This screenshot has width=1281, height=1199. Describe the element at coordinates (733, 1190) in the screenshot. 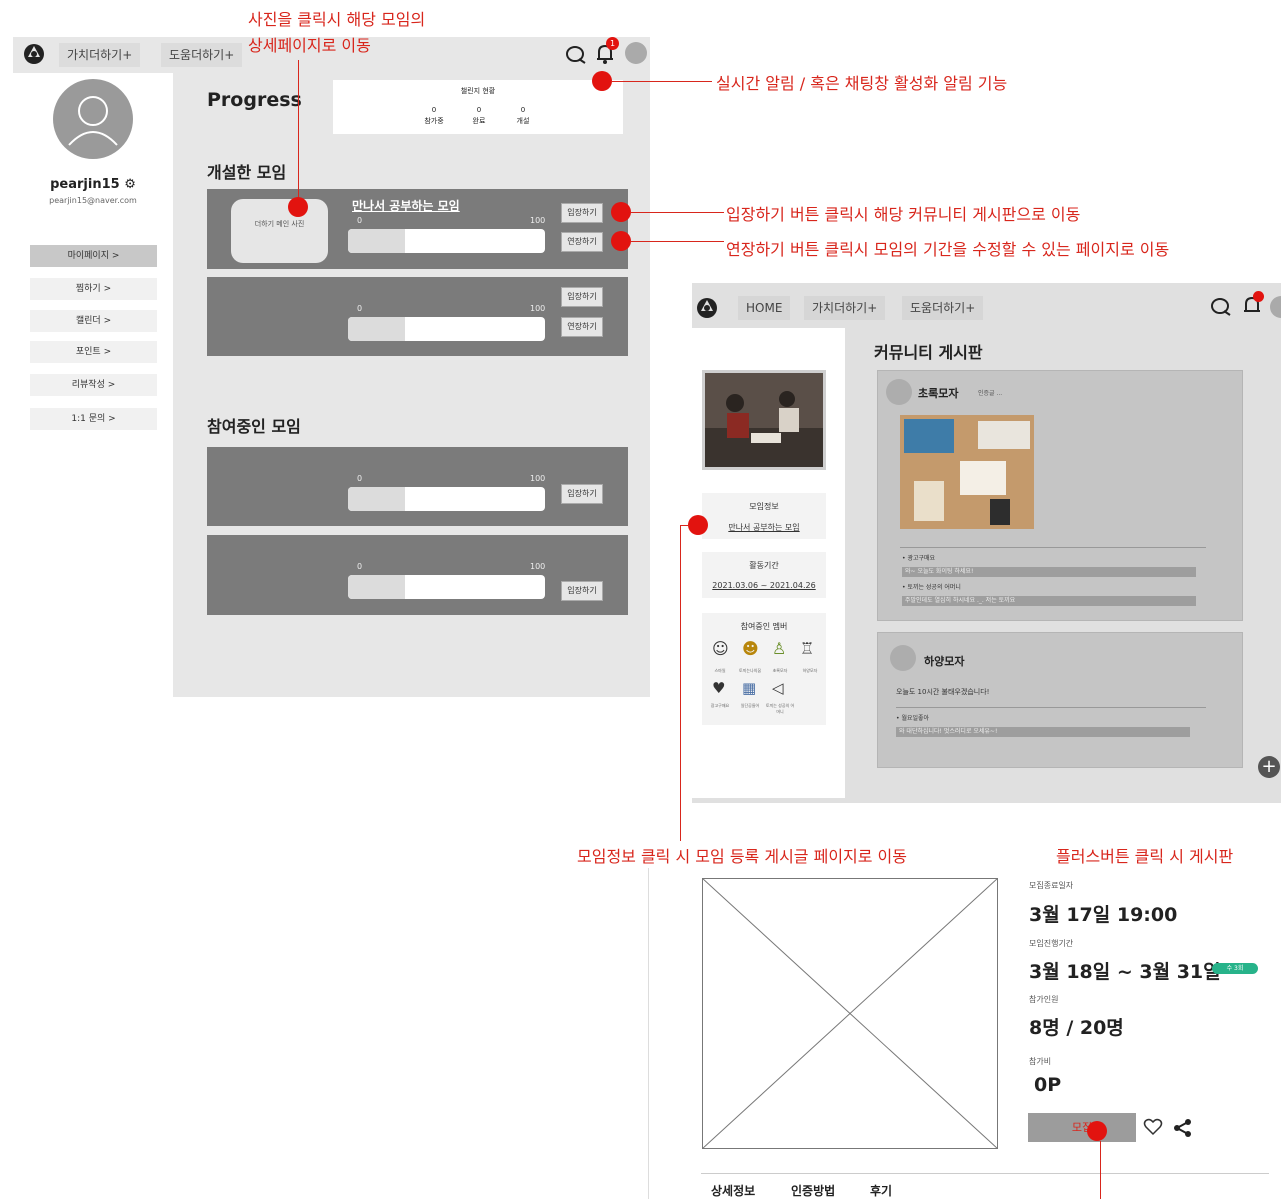

I see `tab-details: 상세정보` at that location.